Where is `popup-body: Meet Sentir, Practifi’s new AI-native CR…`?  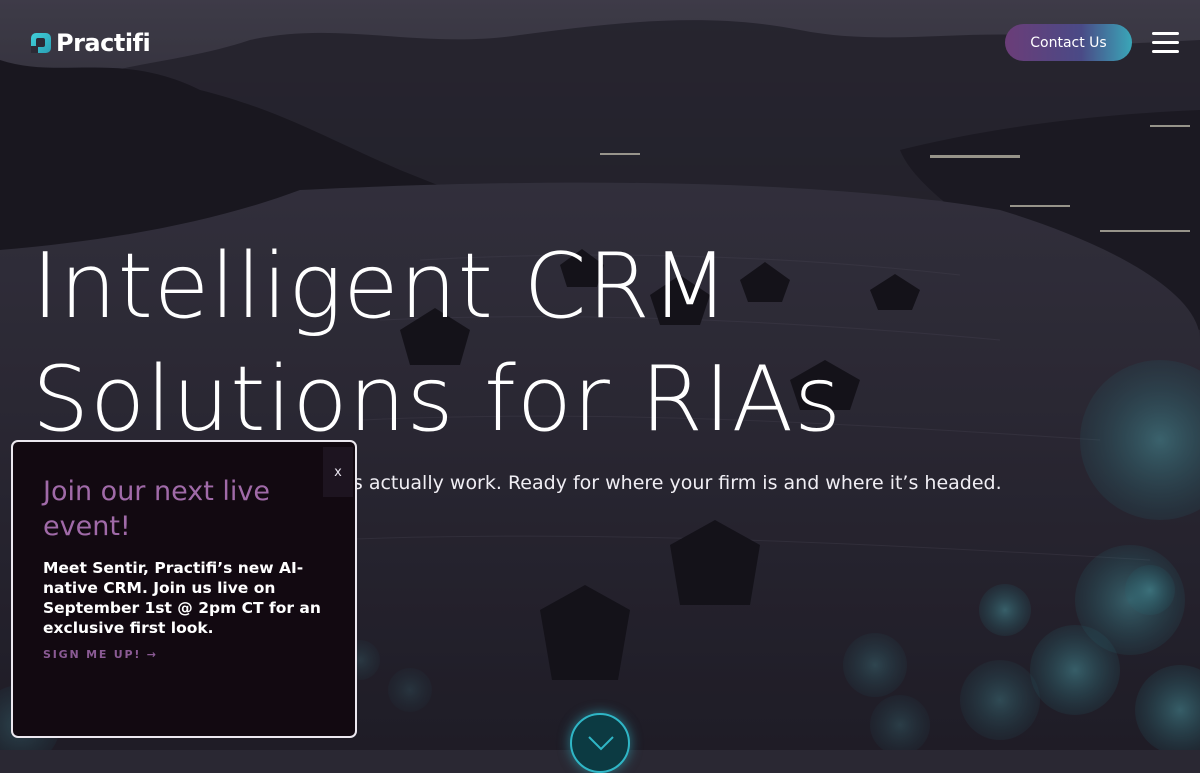 popup-body: Meet Sentir, Practifi’s new AI-native CR… is located at coordinates (182, 598).